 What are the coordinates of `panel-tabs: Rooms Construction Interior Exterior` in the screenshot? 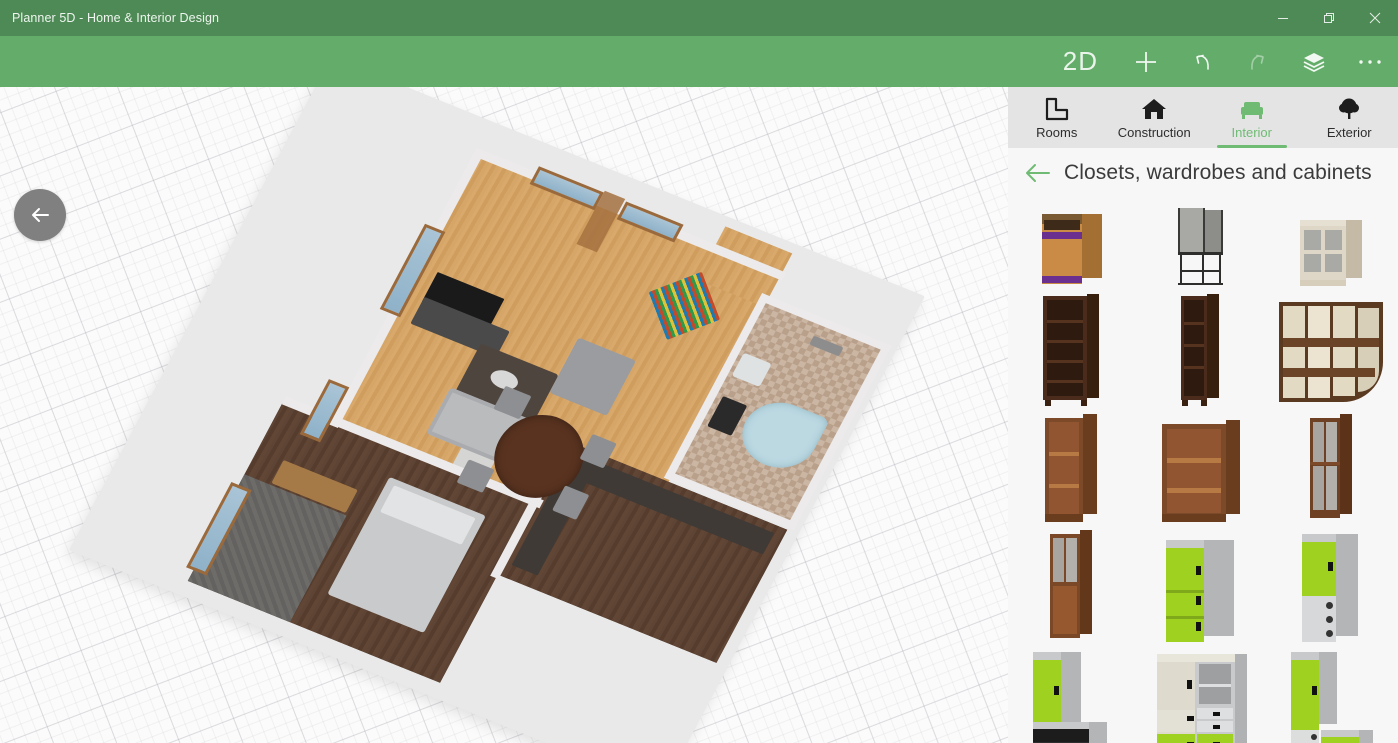 It's located at (1203, 117).